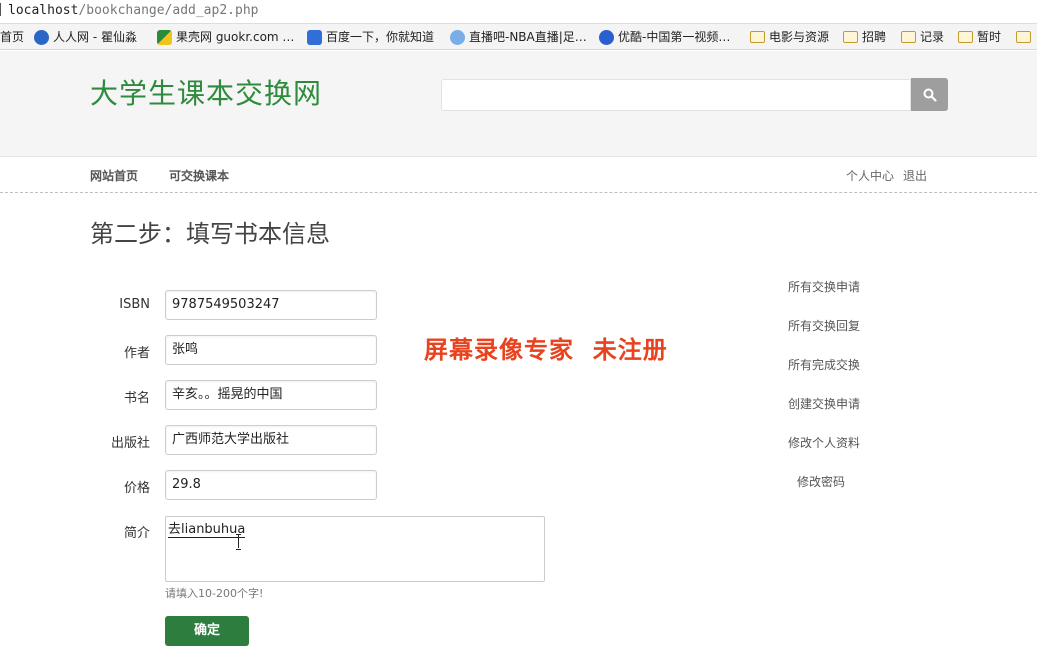  Describe the element at coordinates (314, 37) in the screenshot. I see `baidu-icon` at that location.